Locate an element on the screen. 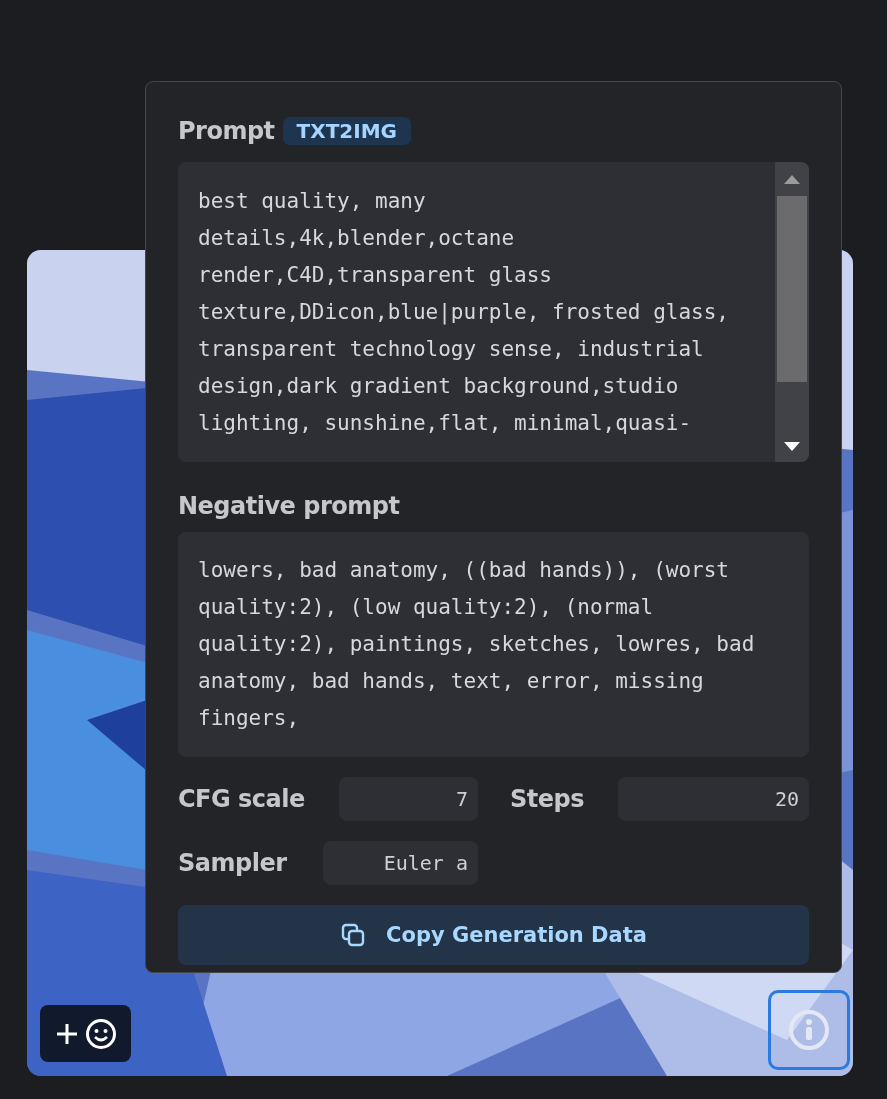 The height and width of the screenshot is (1099, 887). reaction-button is located at coordinates (85, 1033).